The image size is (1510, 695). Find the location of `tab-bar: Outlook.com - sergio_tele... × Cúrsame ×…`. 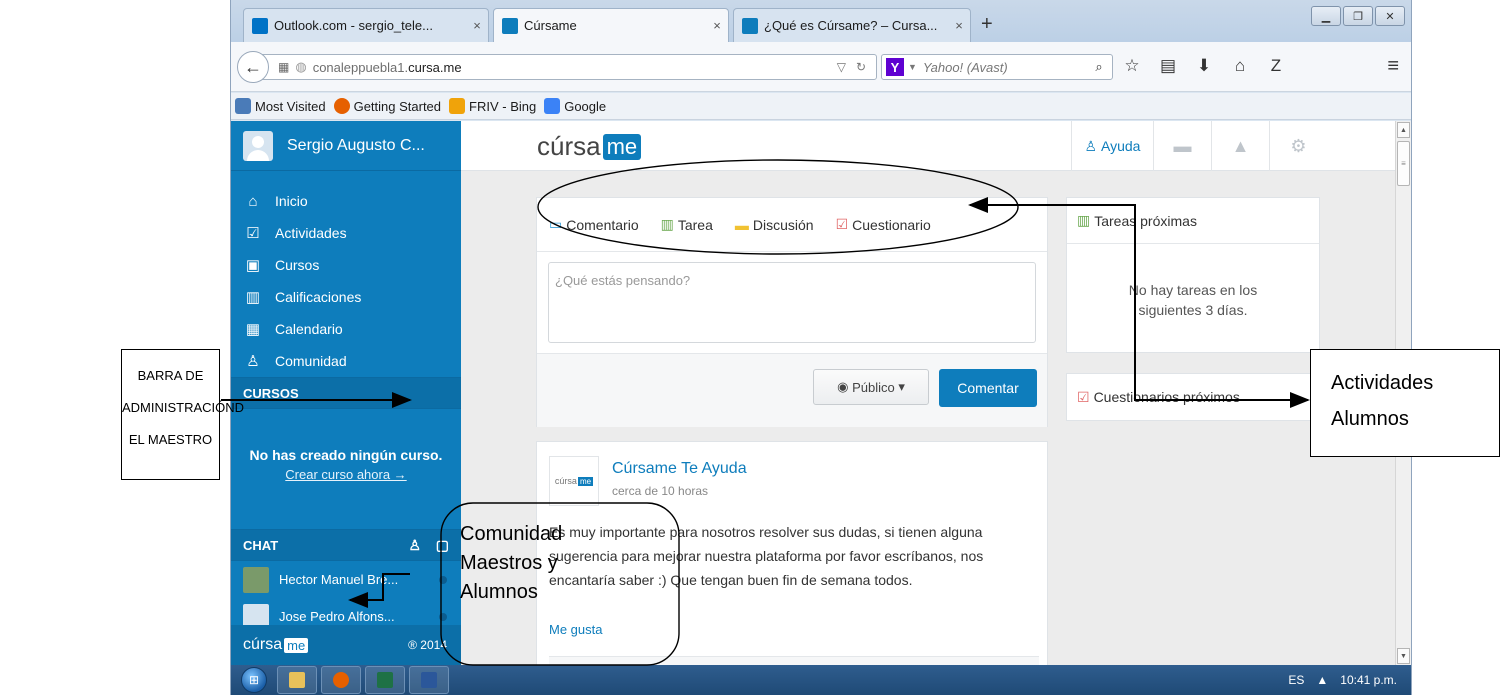

tab-bar: Outlook.com - sergio_tele... × Cúrsame ×… is located at coordinates (821, 21).